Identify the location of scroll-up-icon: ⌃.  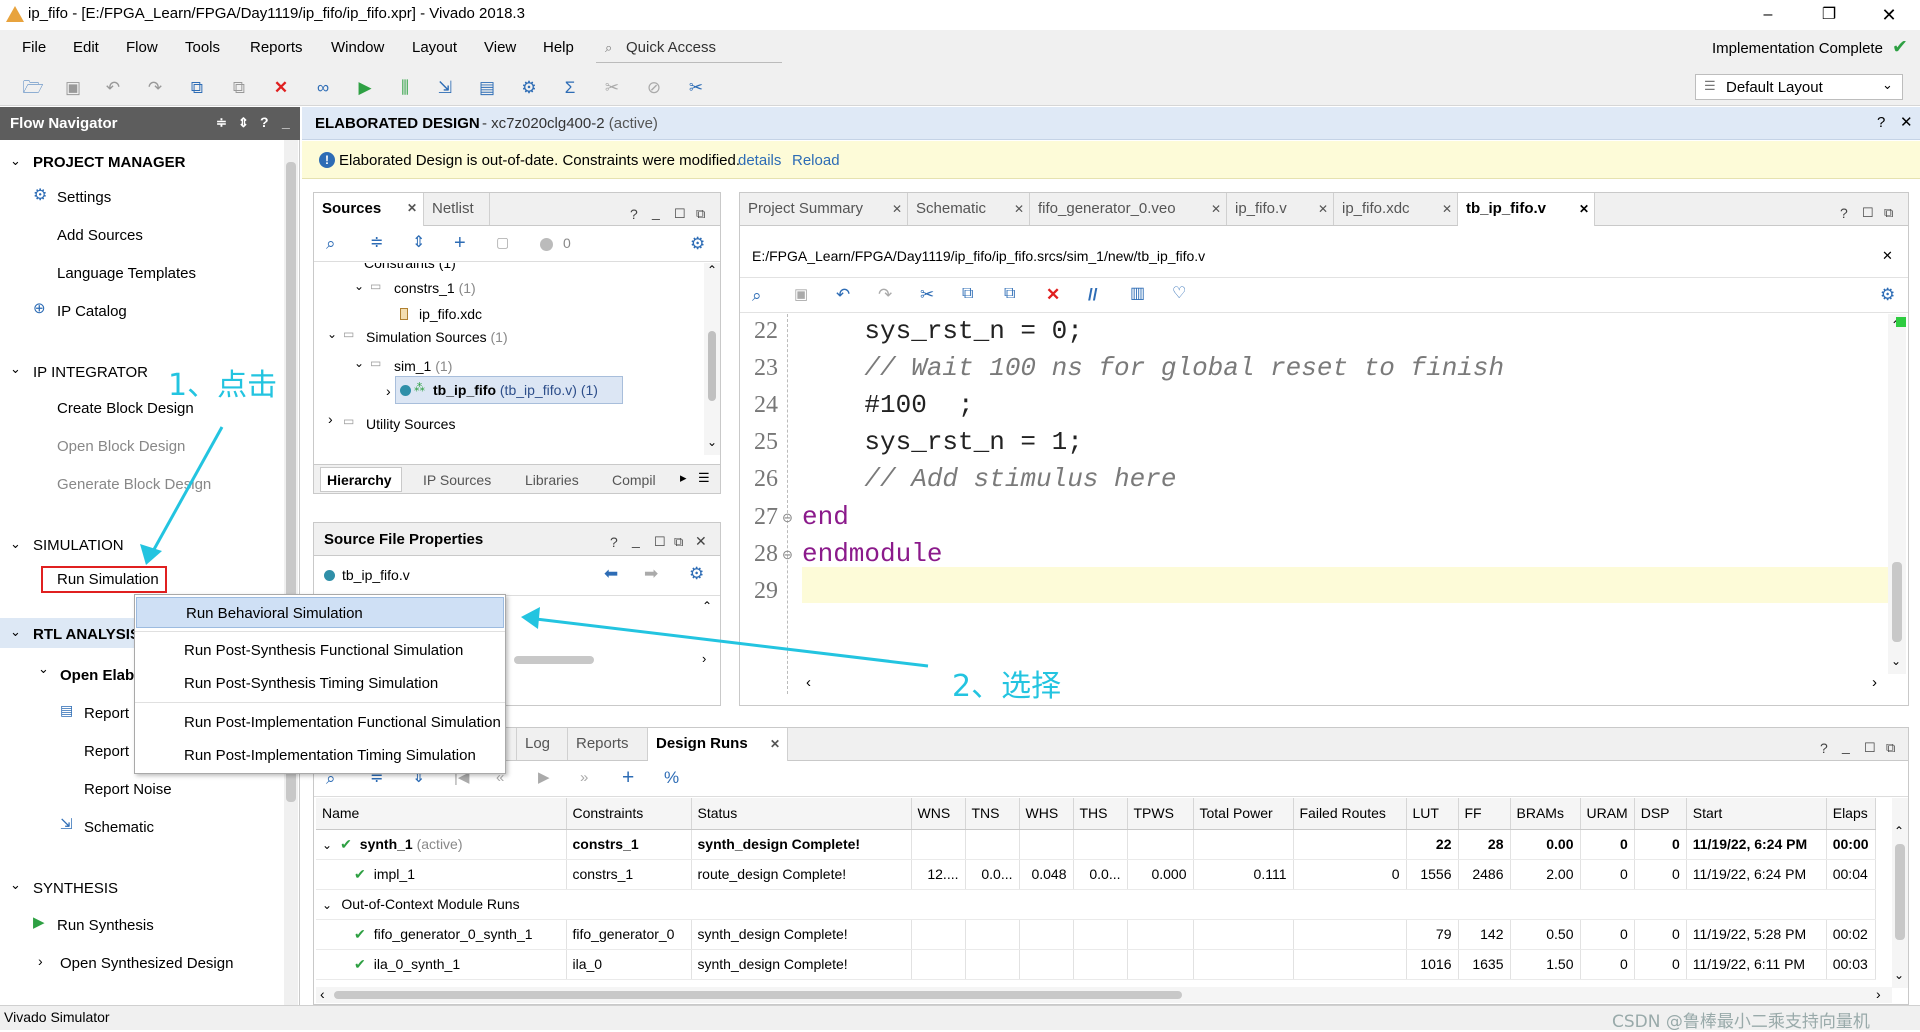
(707, 606).